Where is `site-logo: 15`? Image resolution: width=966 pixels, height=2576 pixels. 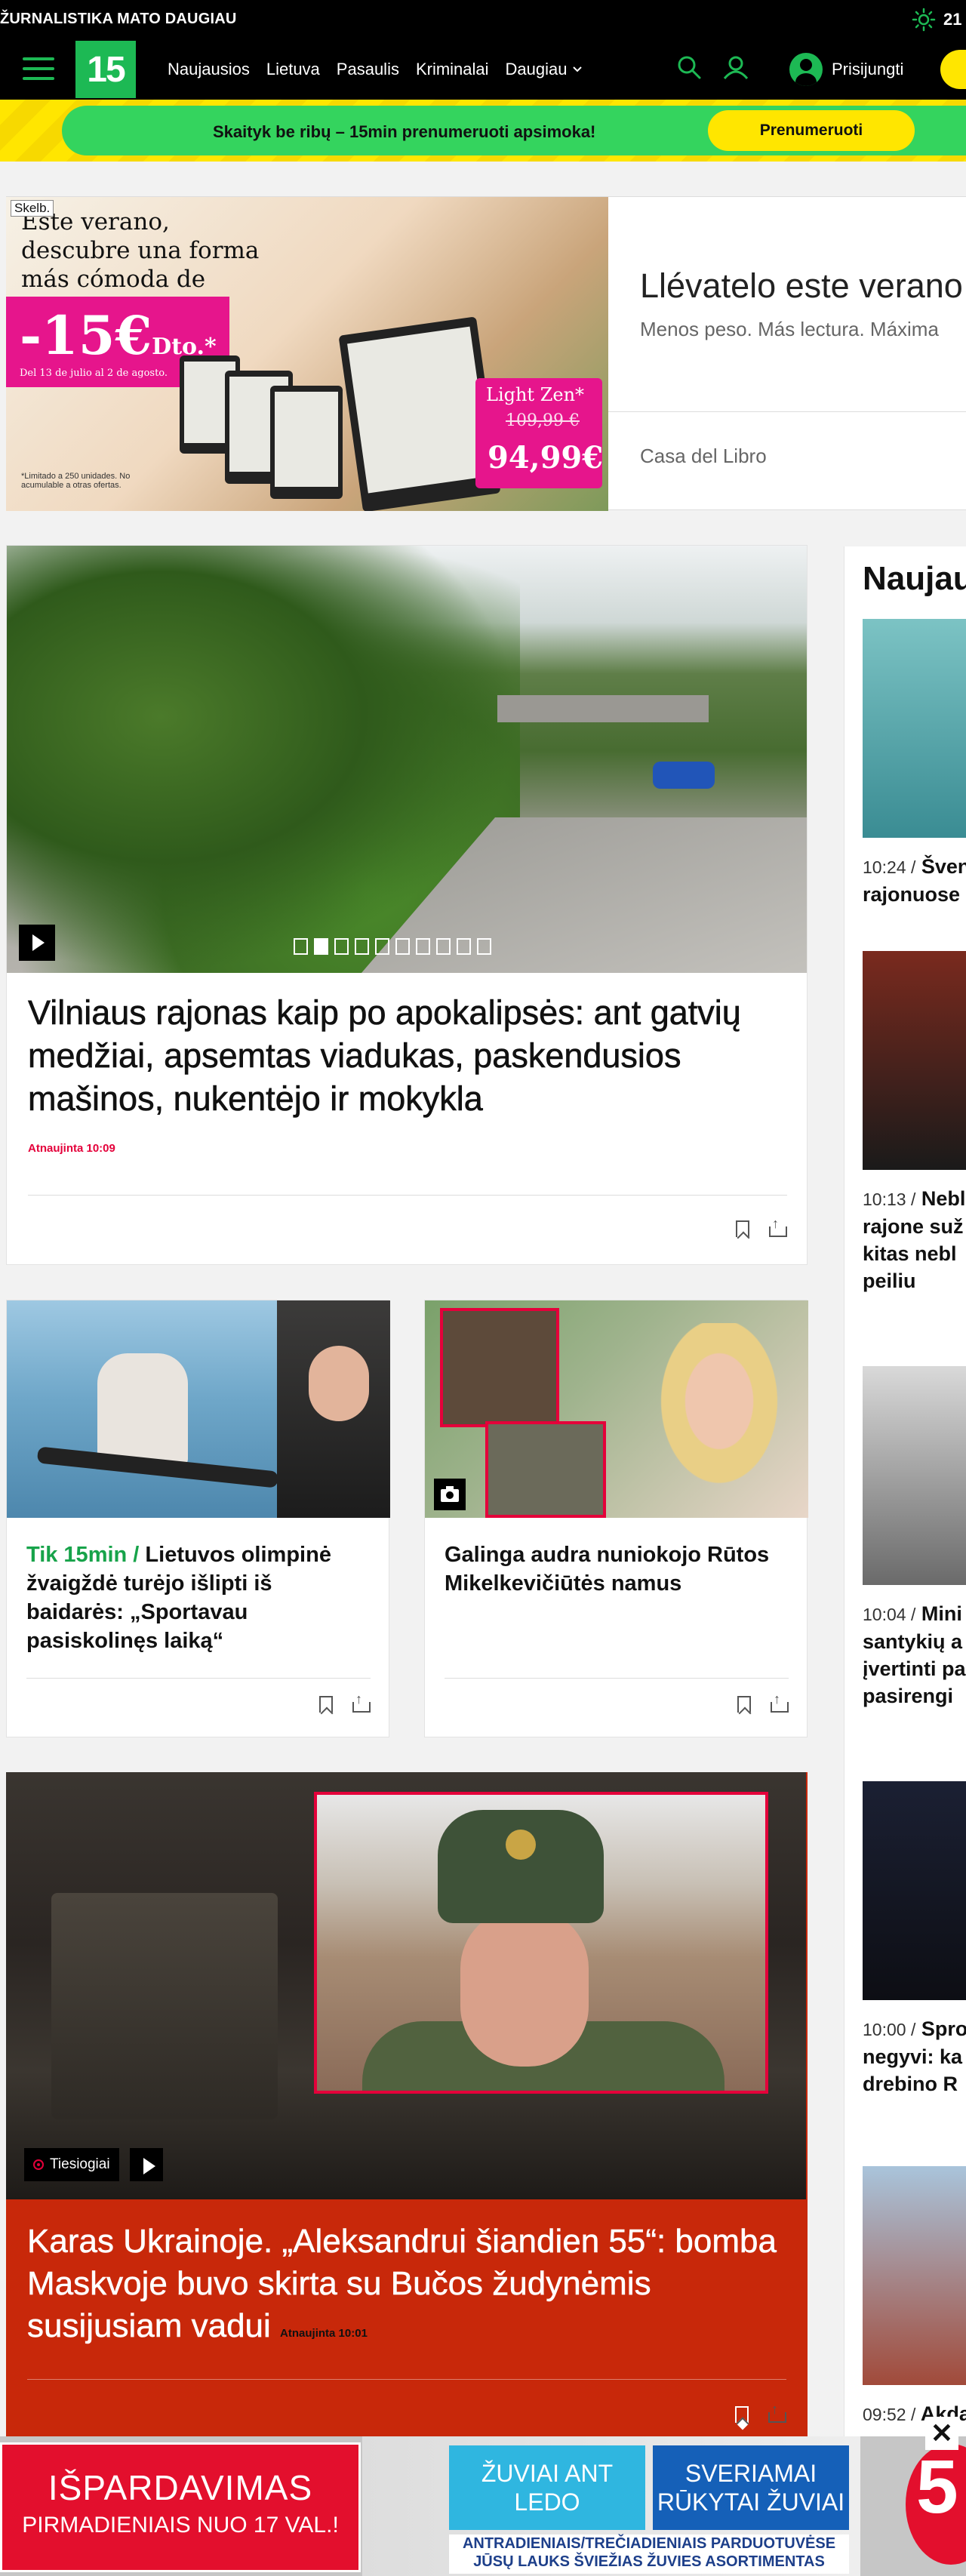
site-logo: 15 is located at coordinates (105, 69).